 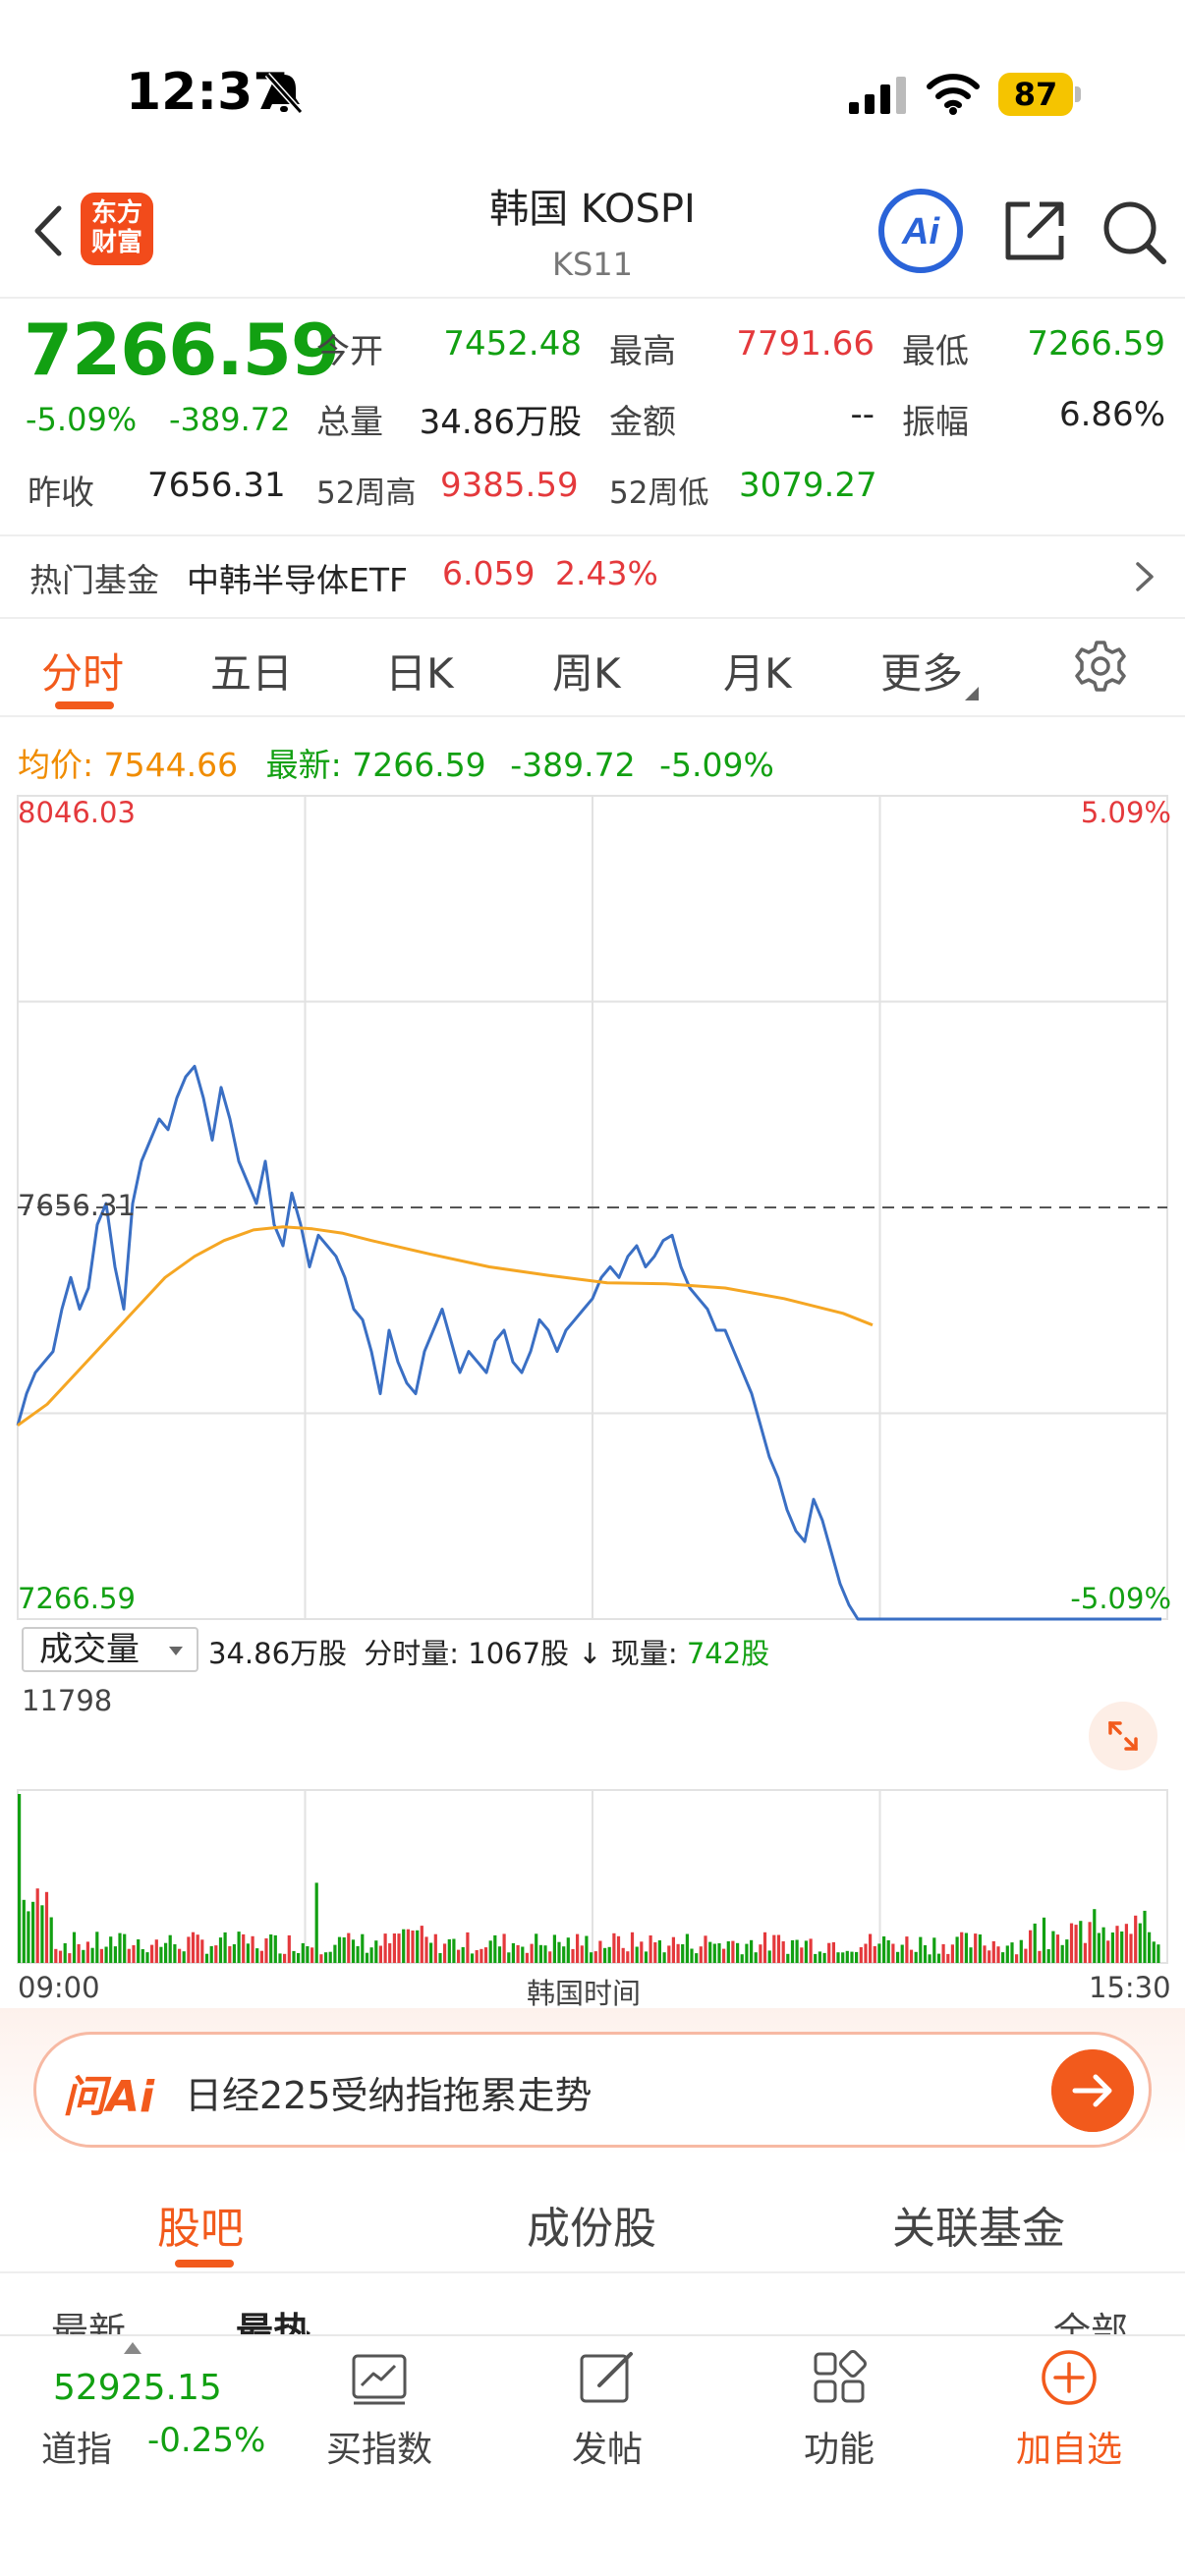 What do you see at coordinates (133, 2348) in the screenshot?
I see `expand-up-icon` at bounding box center [133, 2348].